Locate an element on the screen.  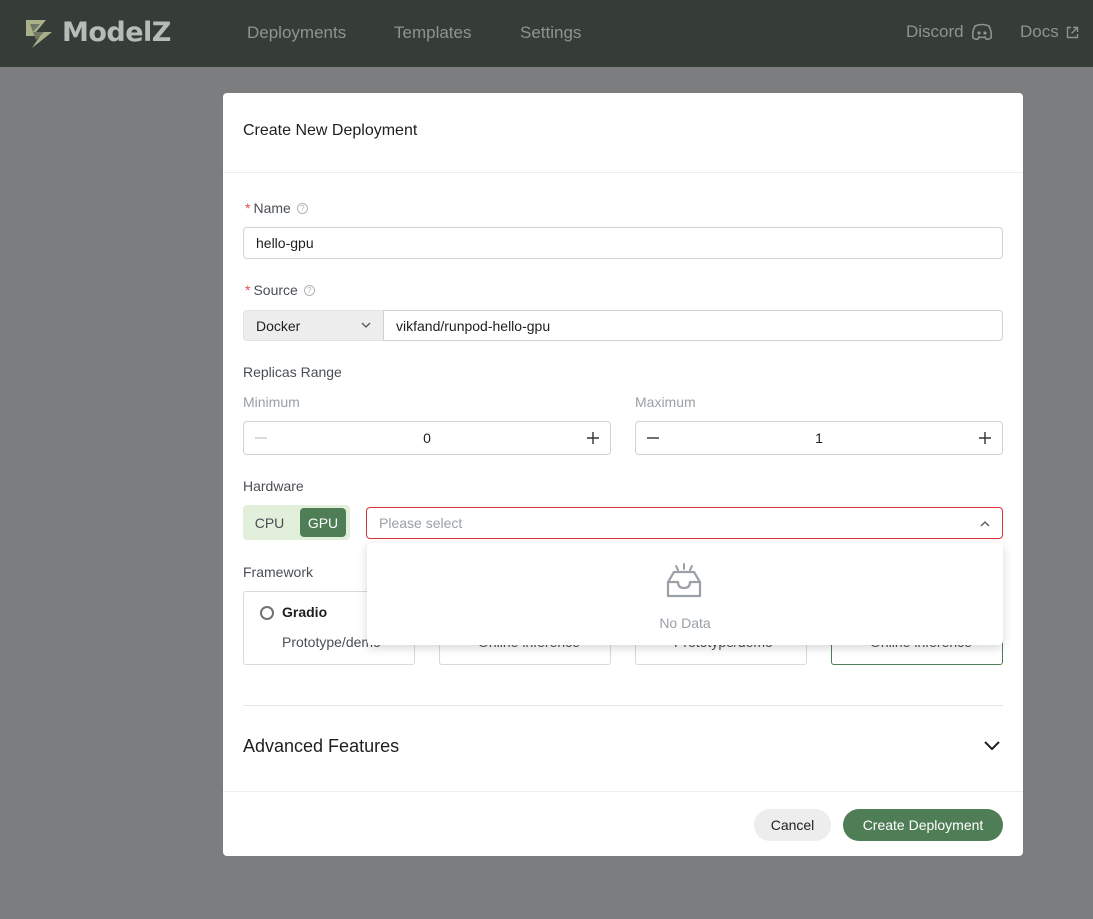
no-data-text: No Data is located at coordinates (685, 623).